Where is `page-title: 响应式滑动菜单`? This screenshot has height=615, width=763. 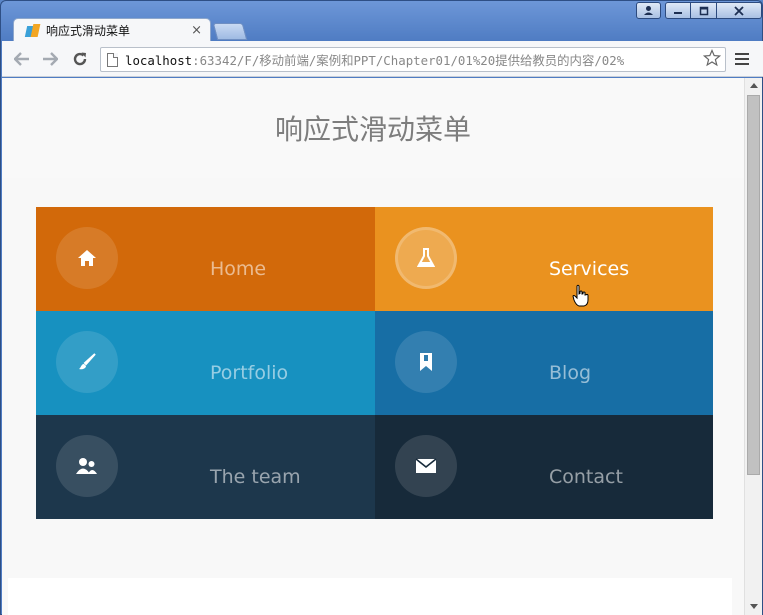 page-title: 响应式滑动菜单 is located at coordinates (372, 129).